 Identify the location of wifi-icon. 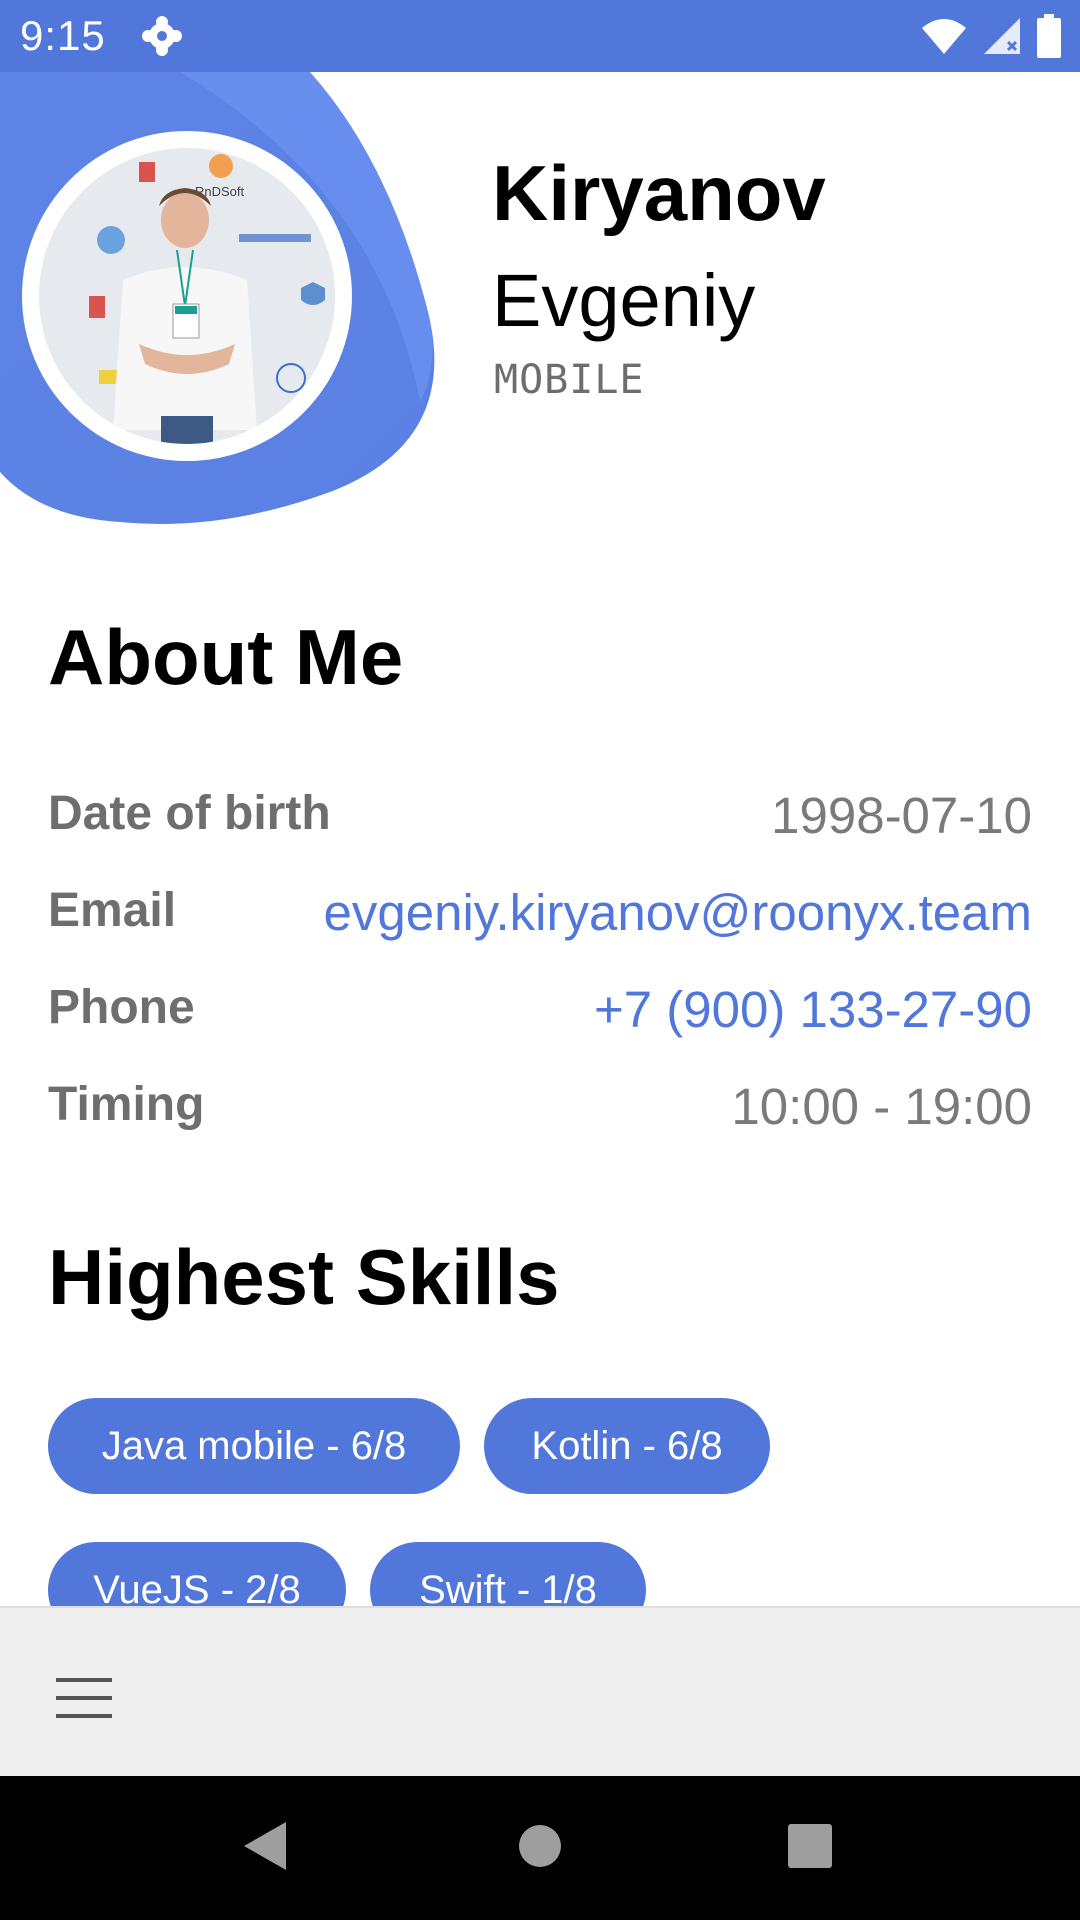
(944, 38).